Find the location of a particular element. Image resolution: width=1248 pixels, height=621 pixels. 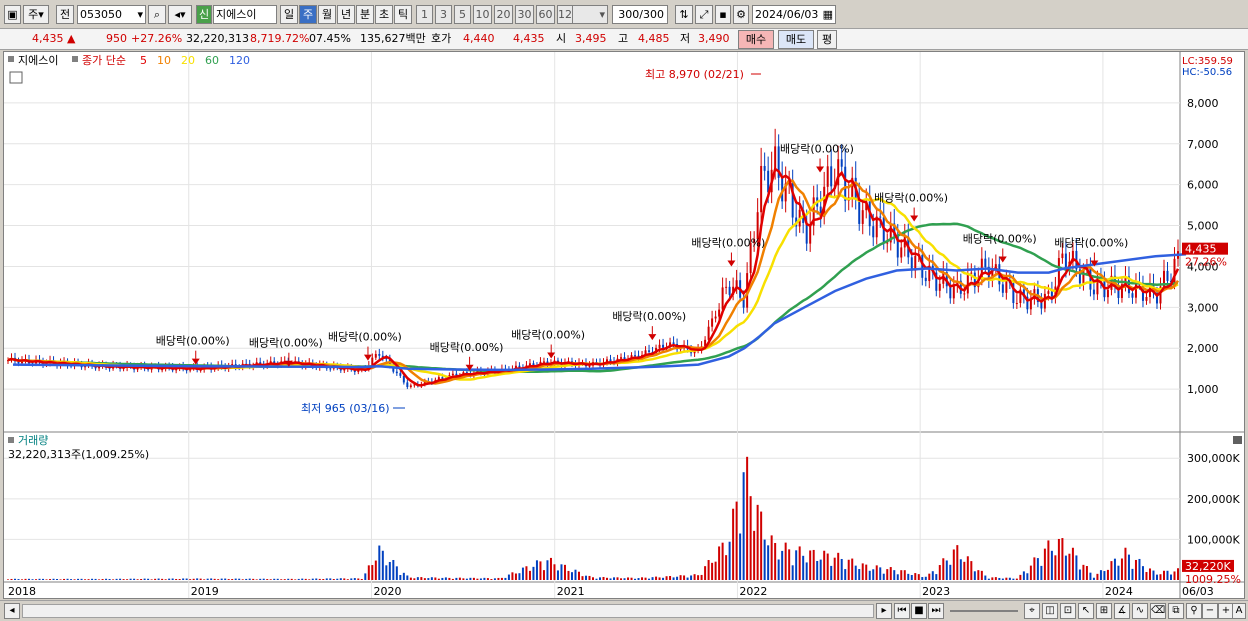

interval-tab: 5 is located at coordinates (462, 14).